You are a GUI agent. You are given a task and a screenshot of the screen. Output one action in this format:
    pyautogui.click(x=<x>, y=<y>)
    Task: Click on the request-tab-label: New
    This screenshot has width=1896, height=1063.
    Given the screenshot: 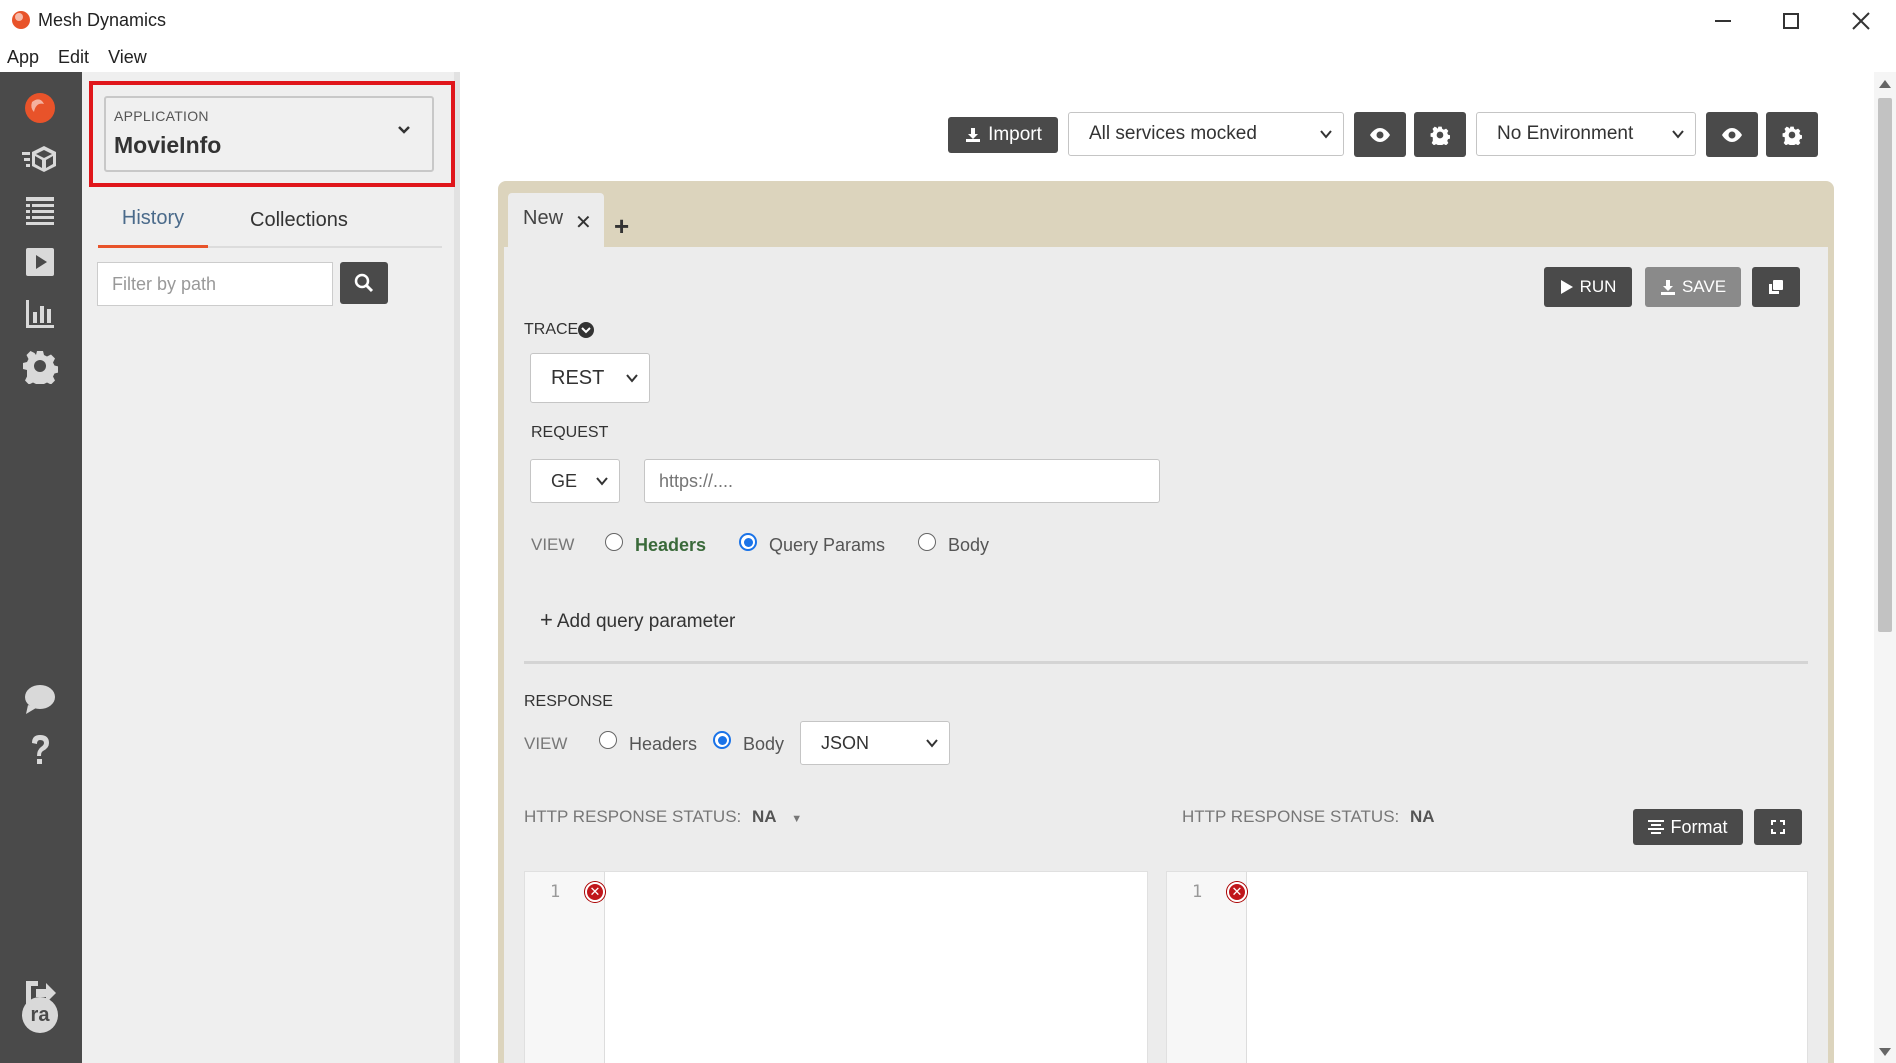 What is the action you would take?
    pyautogui.click(x=543, y=218)
    